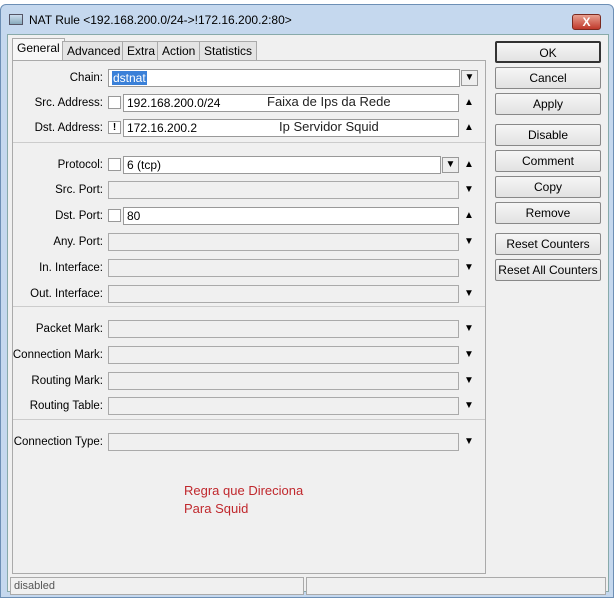 Image resolution: width=616 pixels, height=600 pixels. What do you see at coordinates (66, 294) in the screenshot?
I see `out-interface-label: Out. Interface:` at bounding box center [66, 294].